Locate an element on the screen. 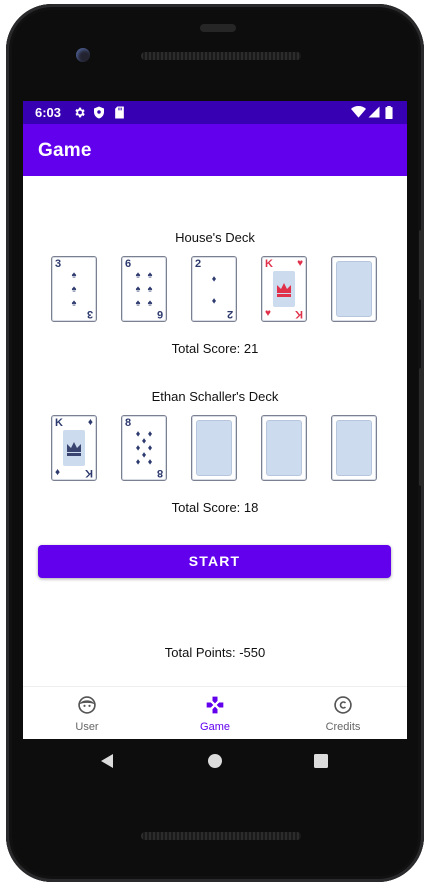 The image size is (431, 885). playing-card: 8 8 ♦ ♦ ♦ ♦ ♦ ♦ ♦ ♦ is located at coordinates (144, 448).